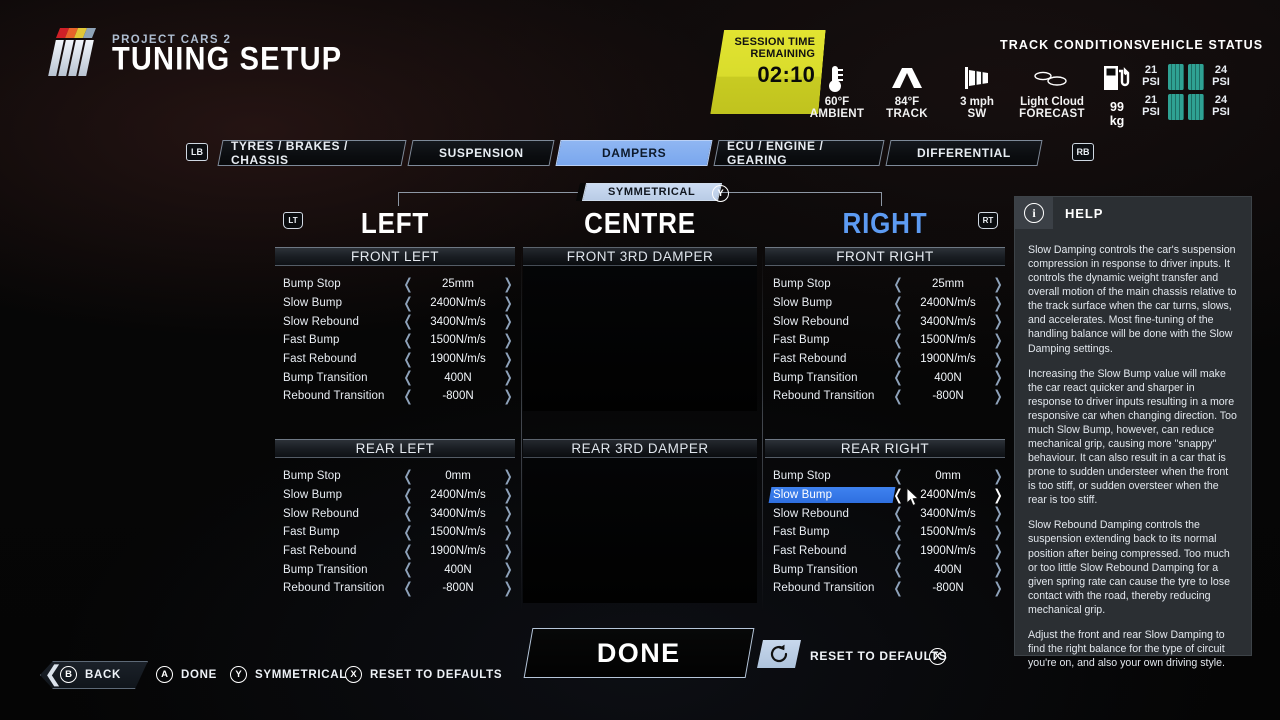 The height and width of the screenshot is (720, 1280). Describe the element at coordinates (885, 495) in the screenshot. I see `setting-row-selected: Slow Bump ❬ 2400N/m/s ❭` at that location.